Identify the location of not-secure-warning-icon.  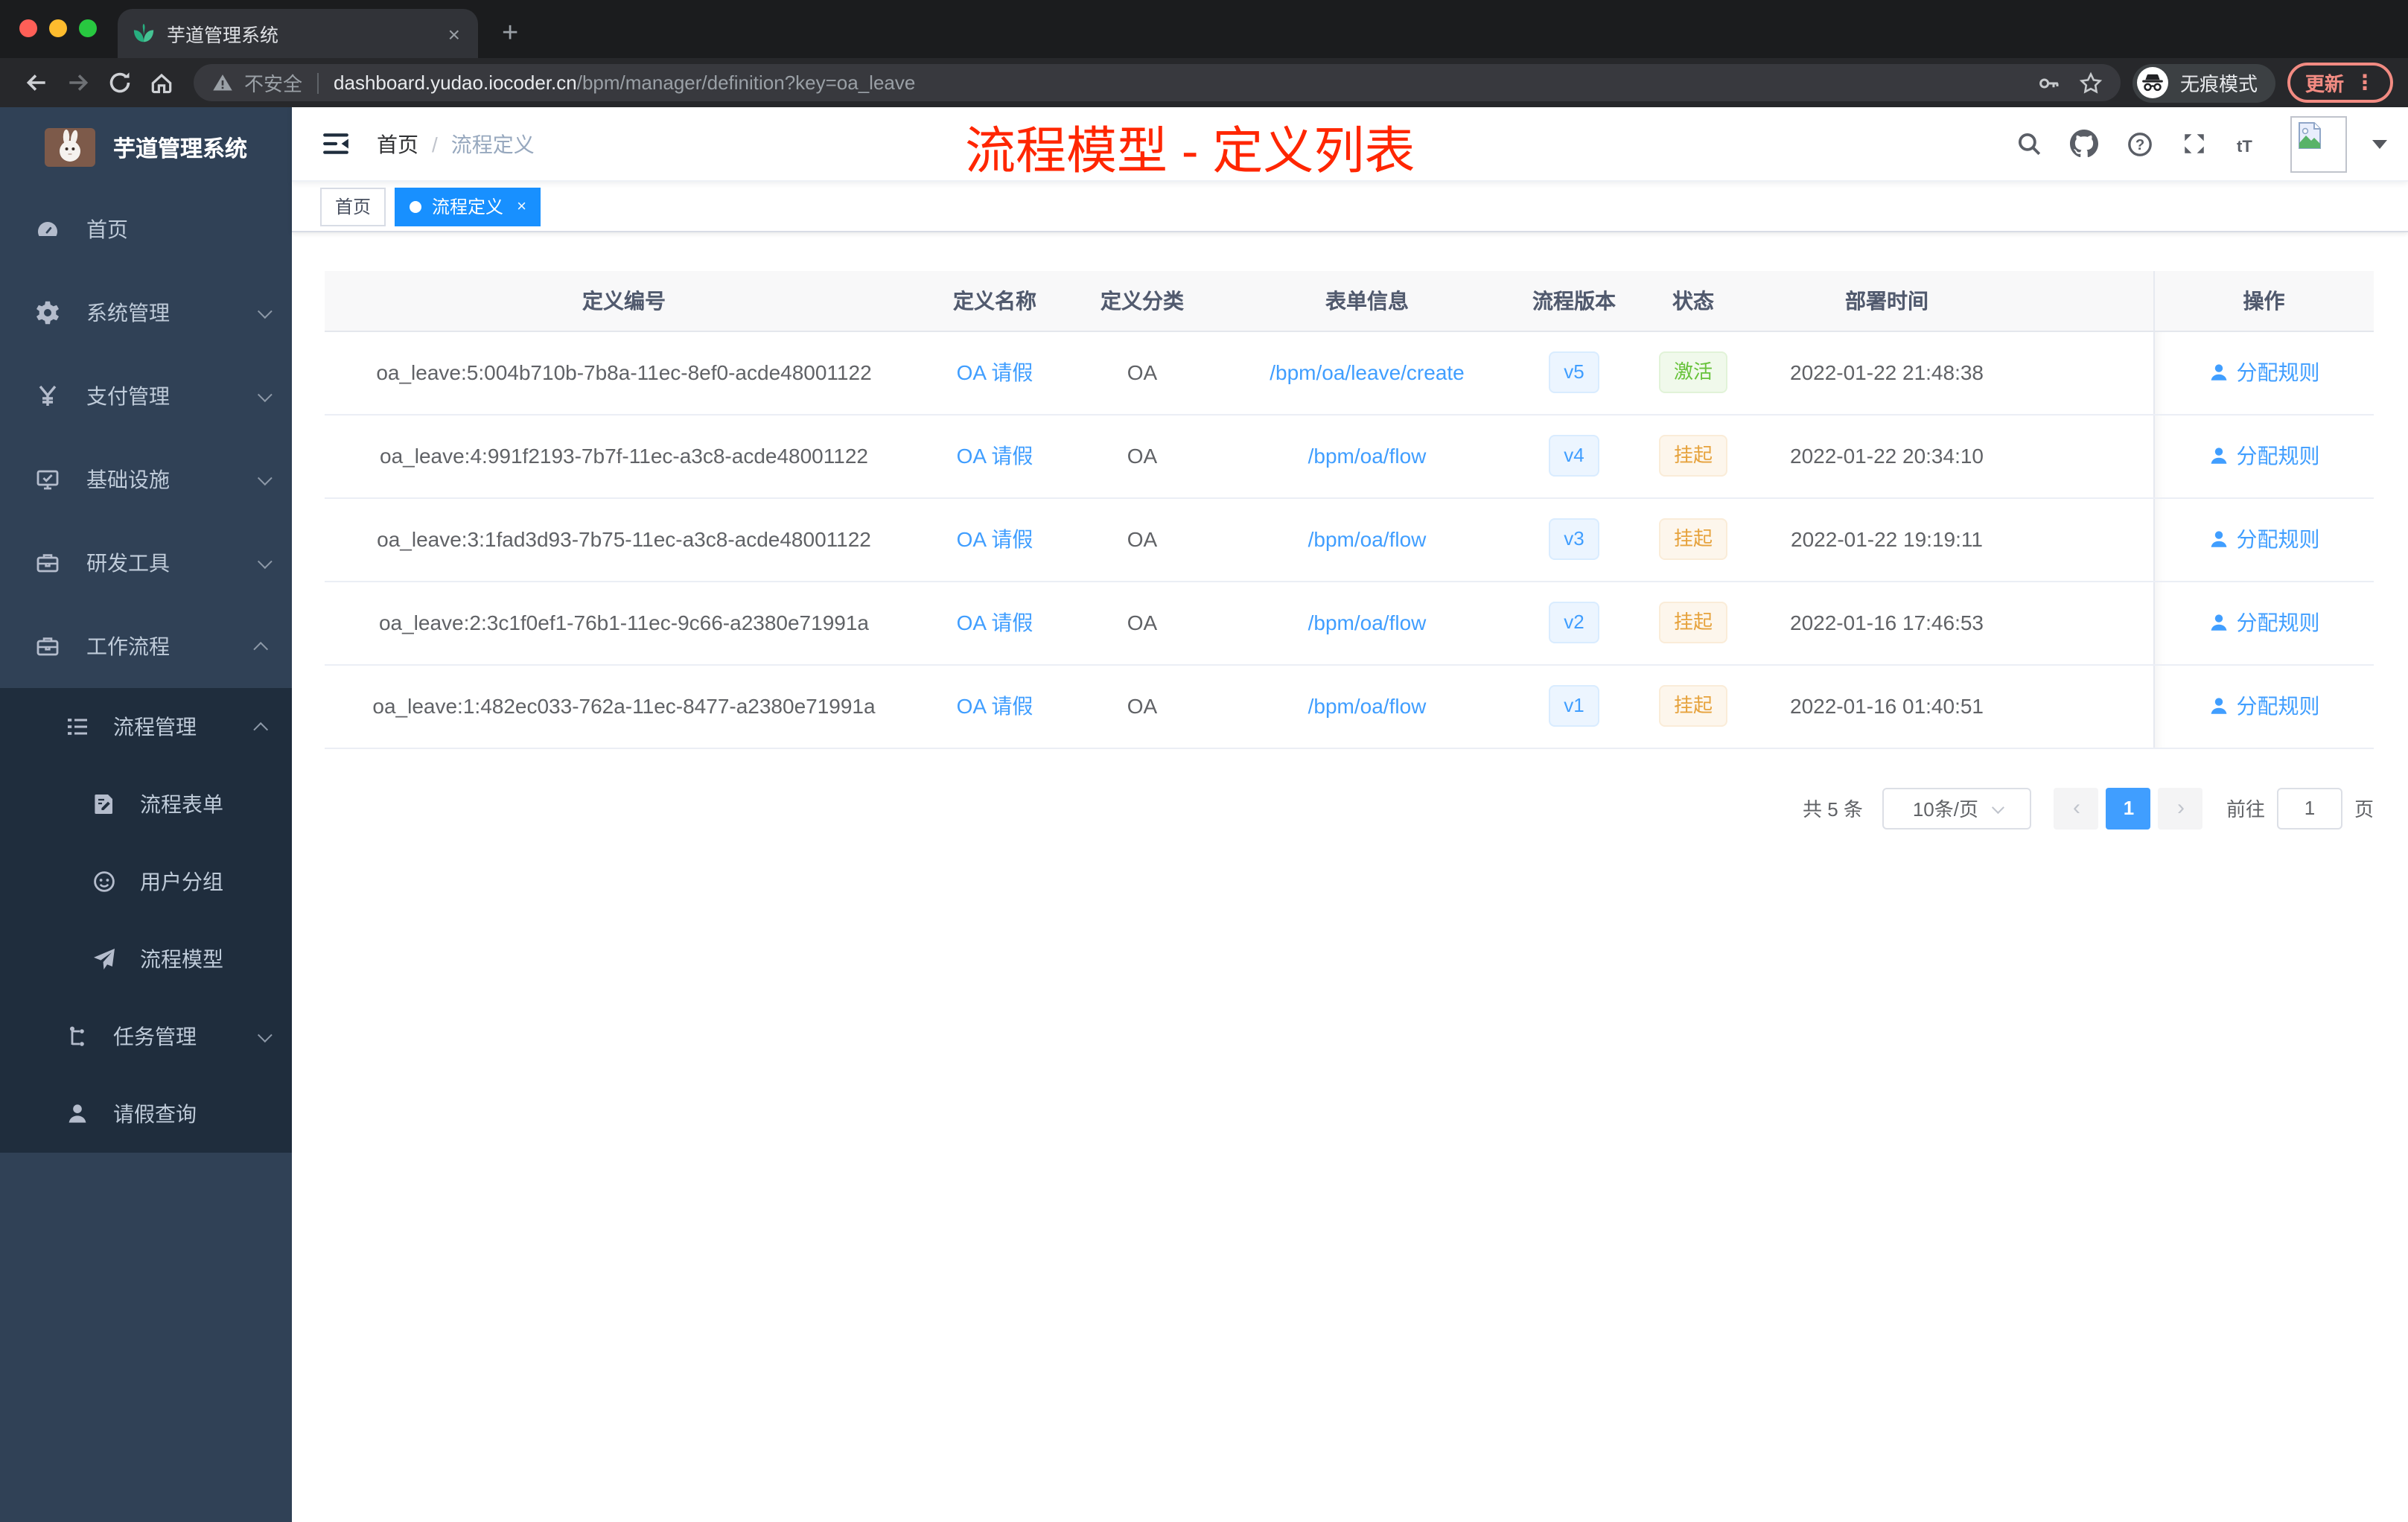
(222, 82).